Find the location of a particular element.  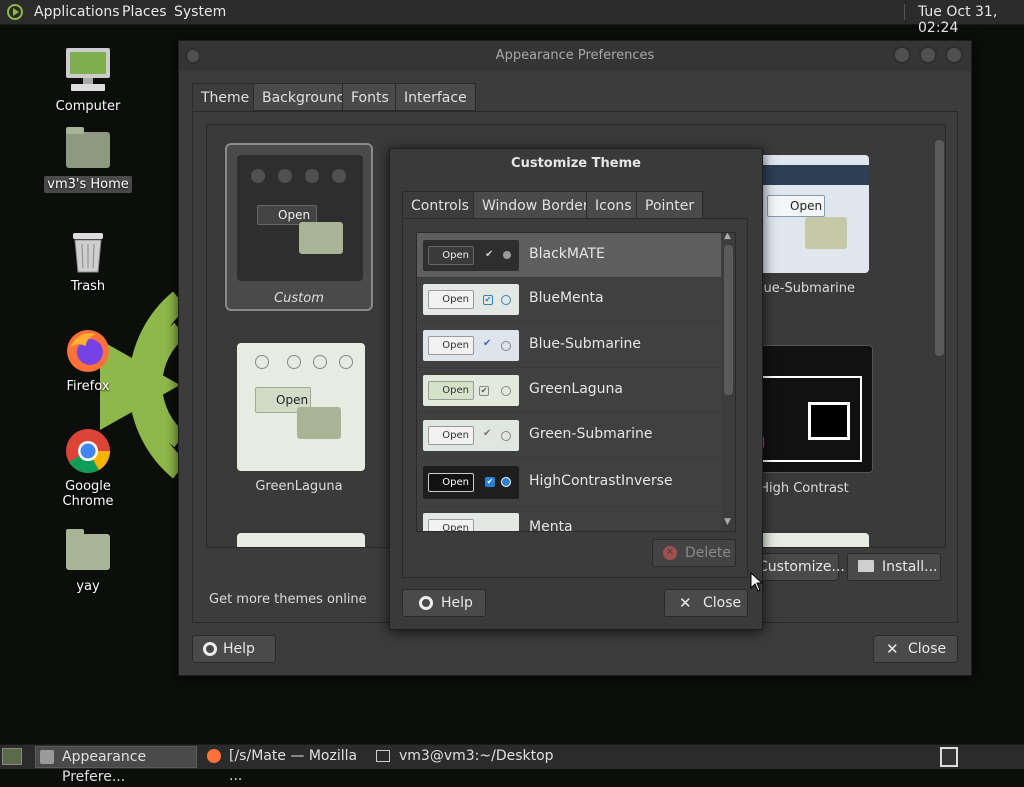

theme-item-greenlaguna: Open GreenLaguna is located at coordinates (299, 423).